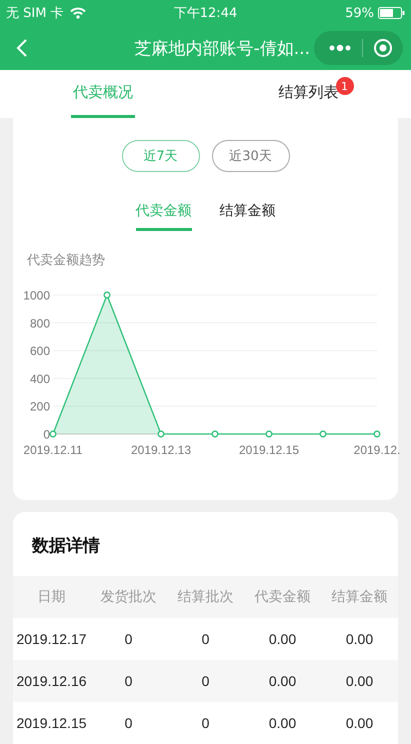  I want to click on table-cell-text: 2019.12.16, so click(51, 681).